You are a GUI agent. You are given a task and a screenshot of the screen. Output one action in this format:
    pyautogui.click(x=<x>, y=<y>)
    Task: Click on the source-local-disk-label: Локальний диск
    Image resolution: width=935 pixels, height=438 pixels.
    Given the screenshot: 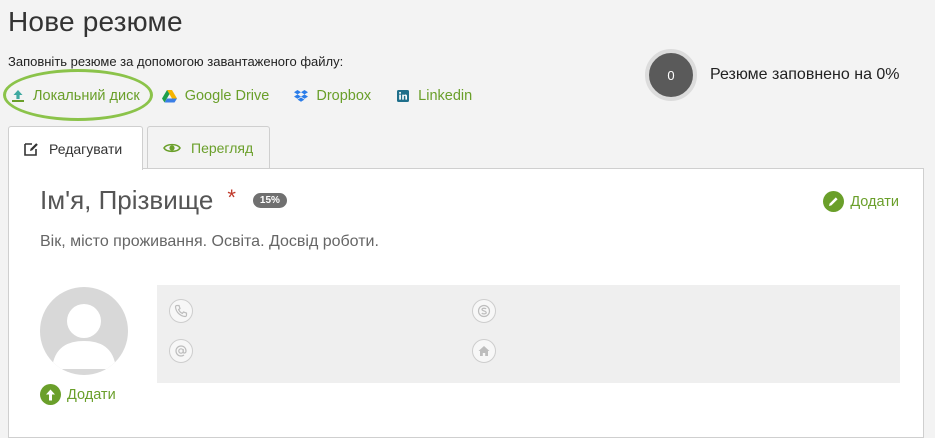 What is the action you would take?
    pyautogui.click(x=86, y=96)
    